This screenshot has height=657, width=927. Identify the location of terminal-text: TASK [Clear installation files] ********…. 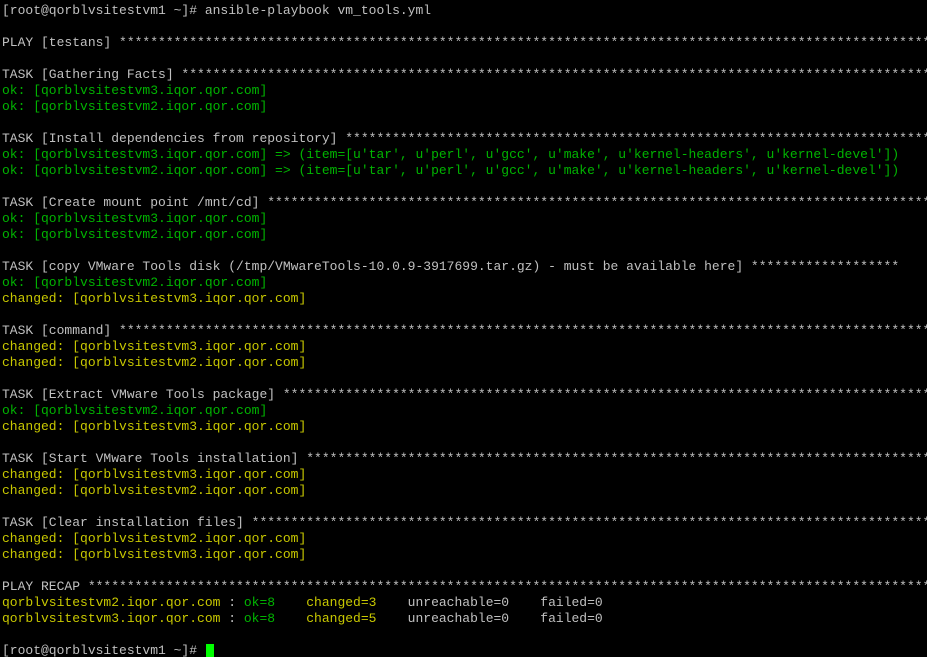
(464, 522).